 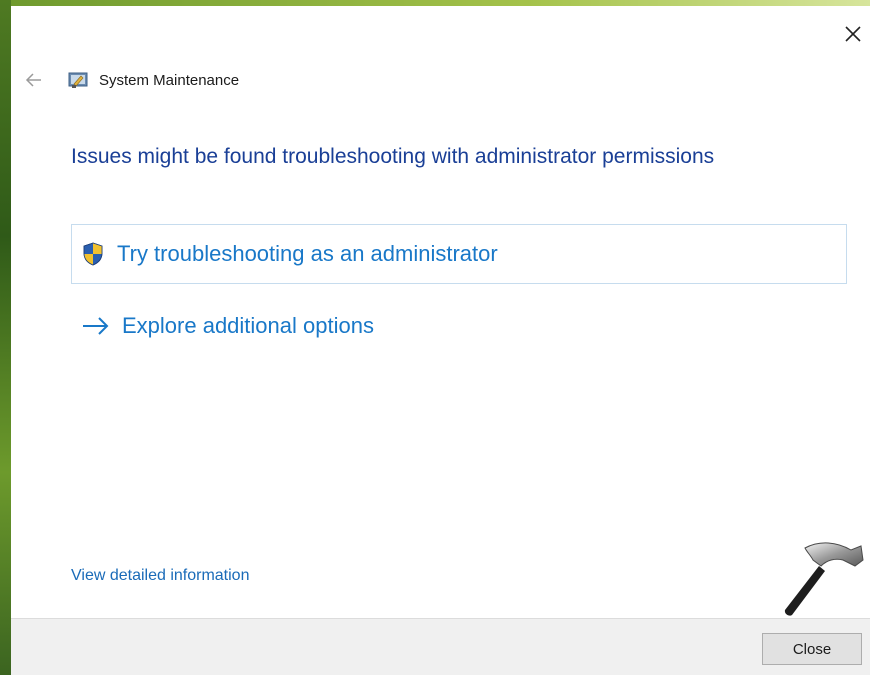 I want to click on try-as-administrator-option: Try troubleshooting as an administrator, so click(x=459, y=254).